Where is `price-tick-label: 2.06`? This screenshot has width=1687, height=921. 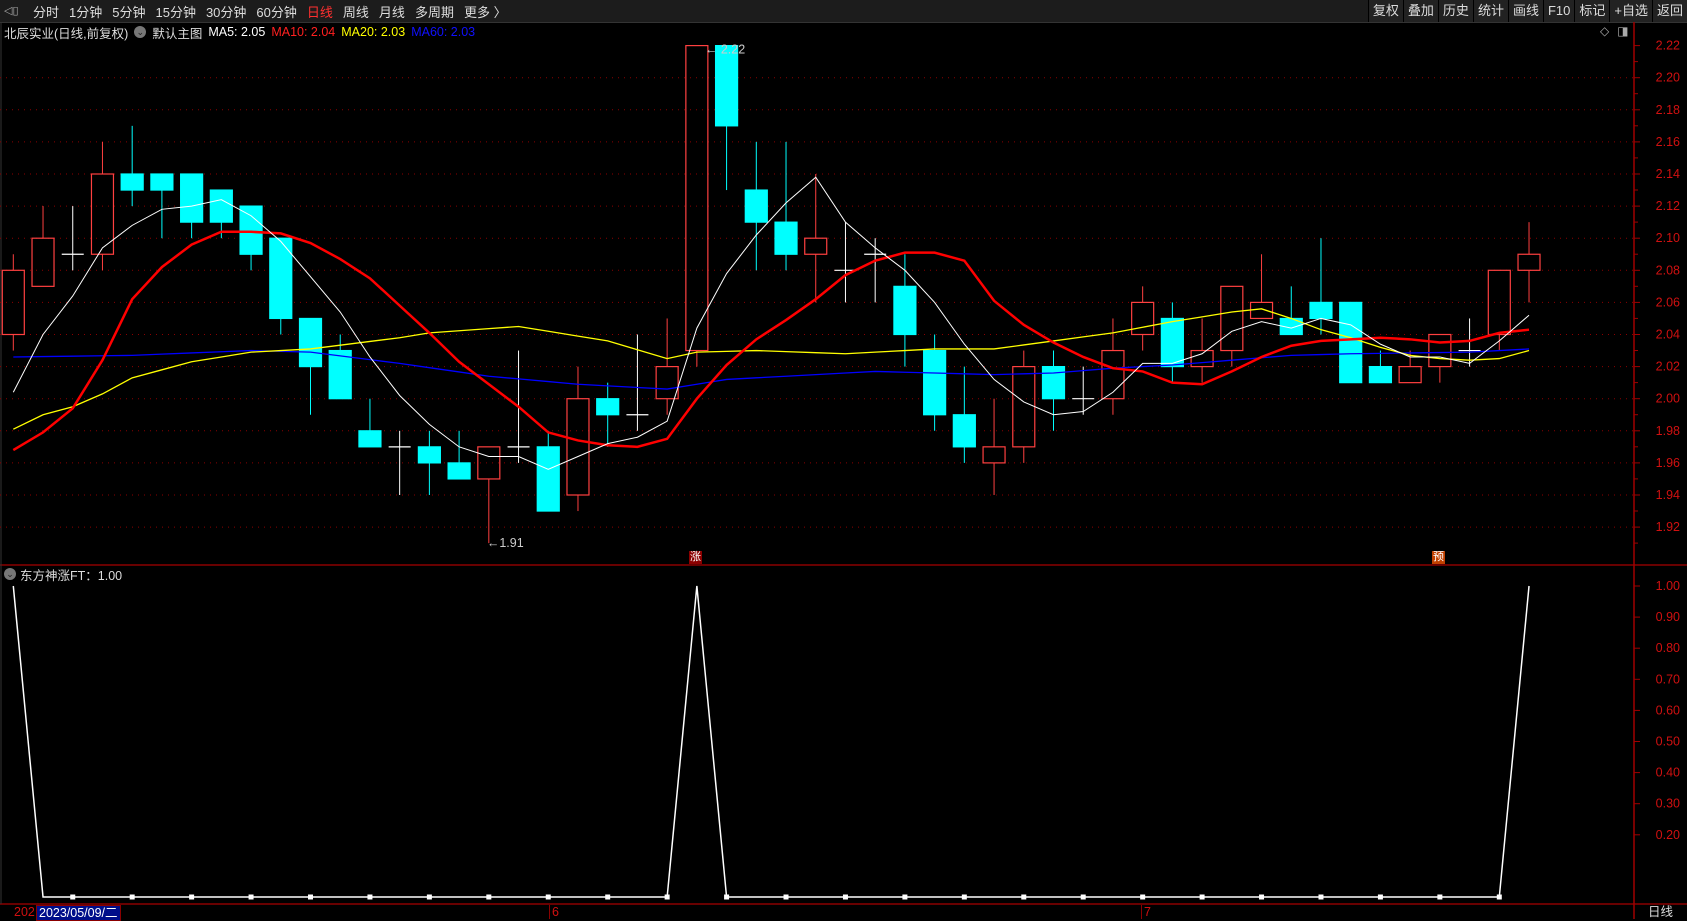 price-tick-label: 2.06 is located at coordinates (1668, 302).